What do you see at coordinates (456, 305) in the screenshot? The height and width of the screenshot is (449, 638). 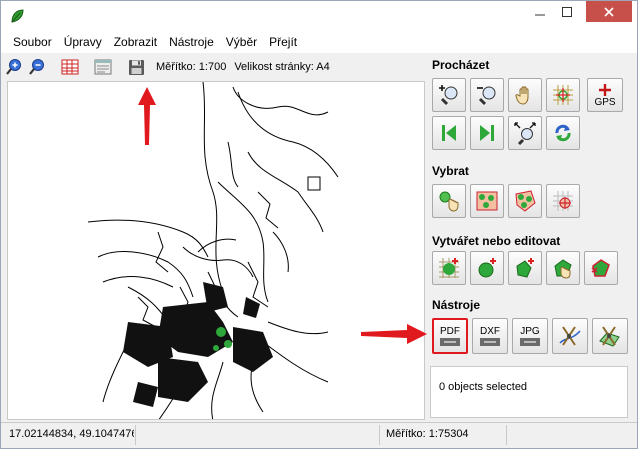 I see `section-title-tools: Nástroje` at bounding box center [456, 305].